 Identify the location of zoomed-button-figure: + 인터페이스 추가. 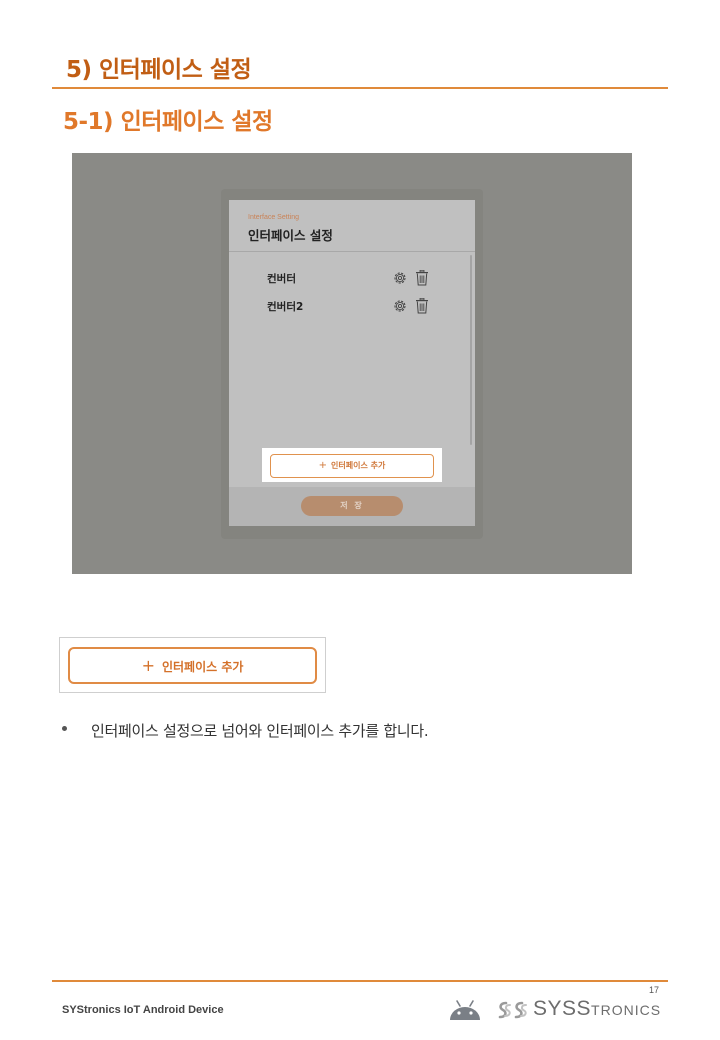
(192, 665).